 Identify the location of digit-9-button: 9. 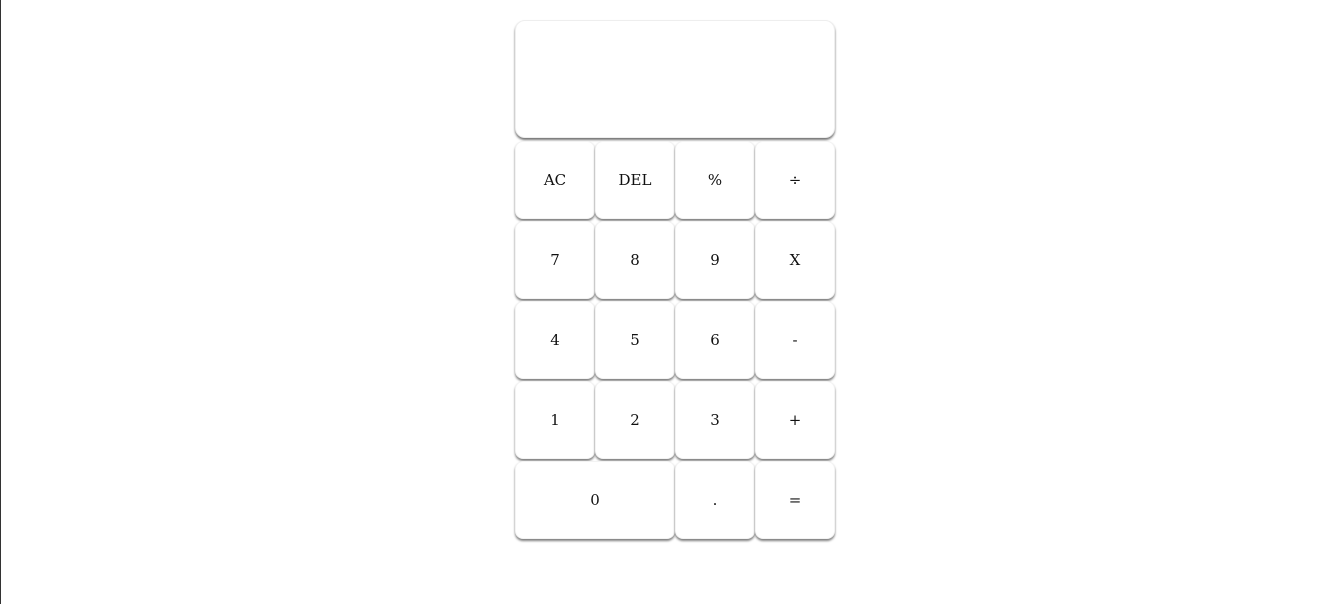
(715, 260).